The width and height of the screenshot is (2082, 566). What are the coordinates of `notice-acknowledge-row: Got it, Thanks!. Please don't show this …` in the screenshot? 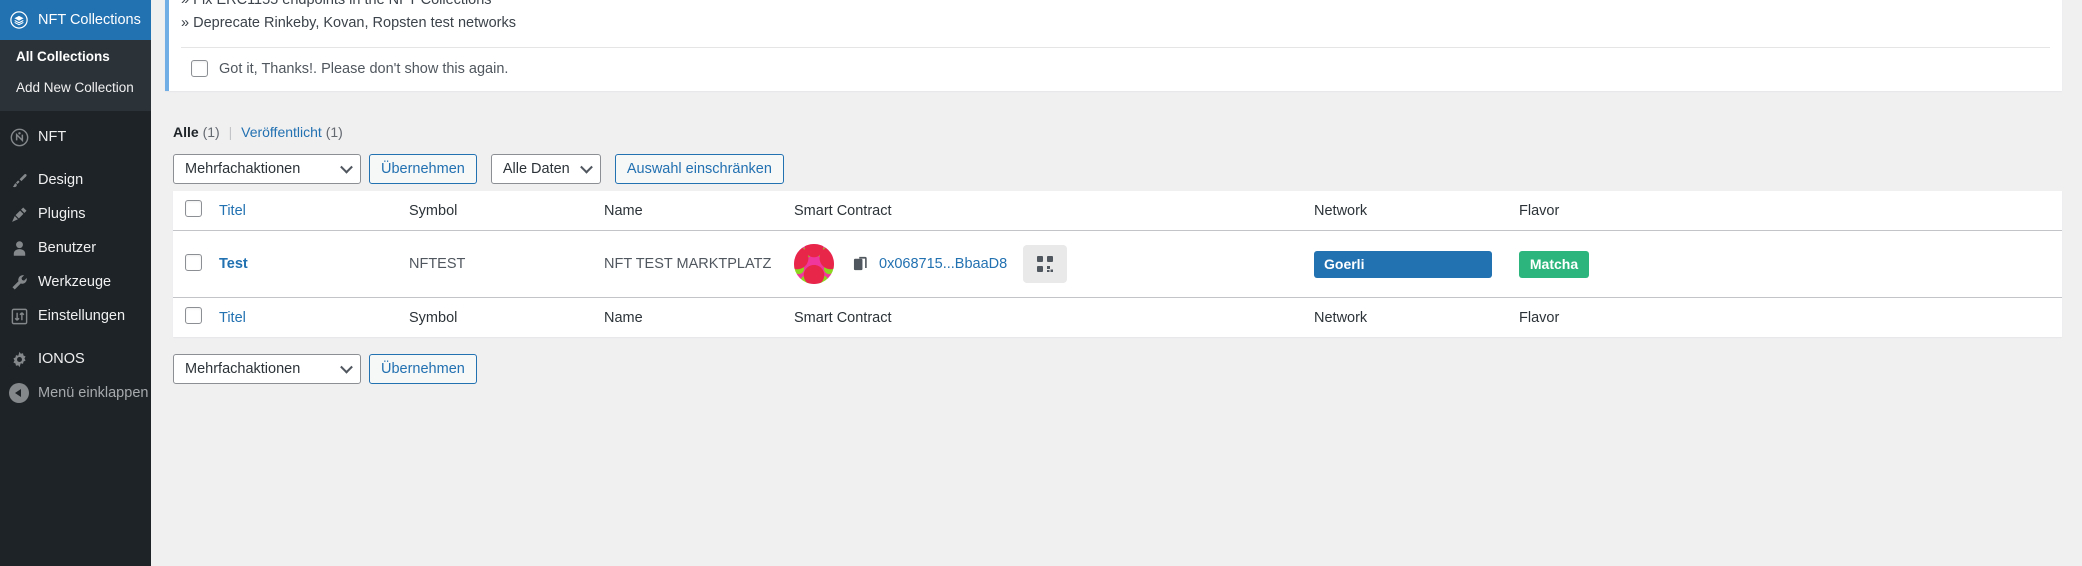 It's located at (1115, 69).